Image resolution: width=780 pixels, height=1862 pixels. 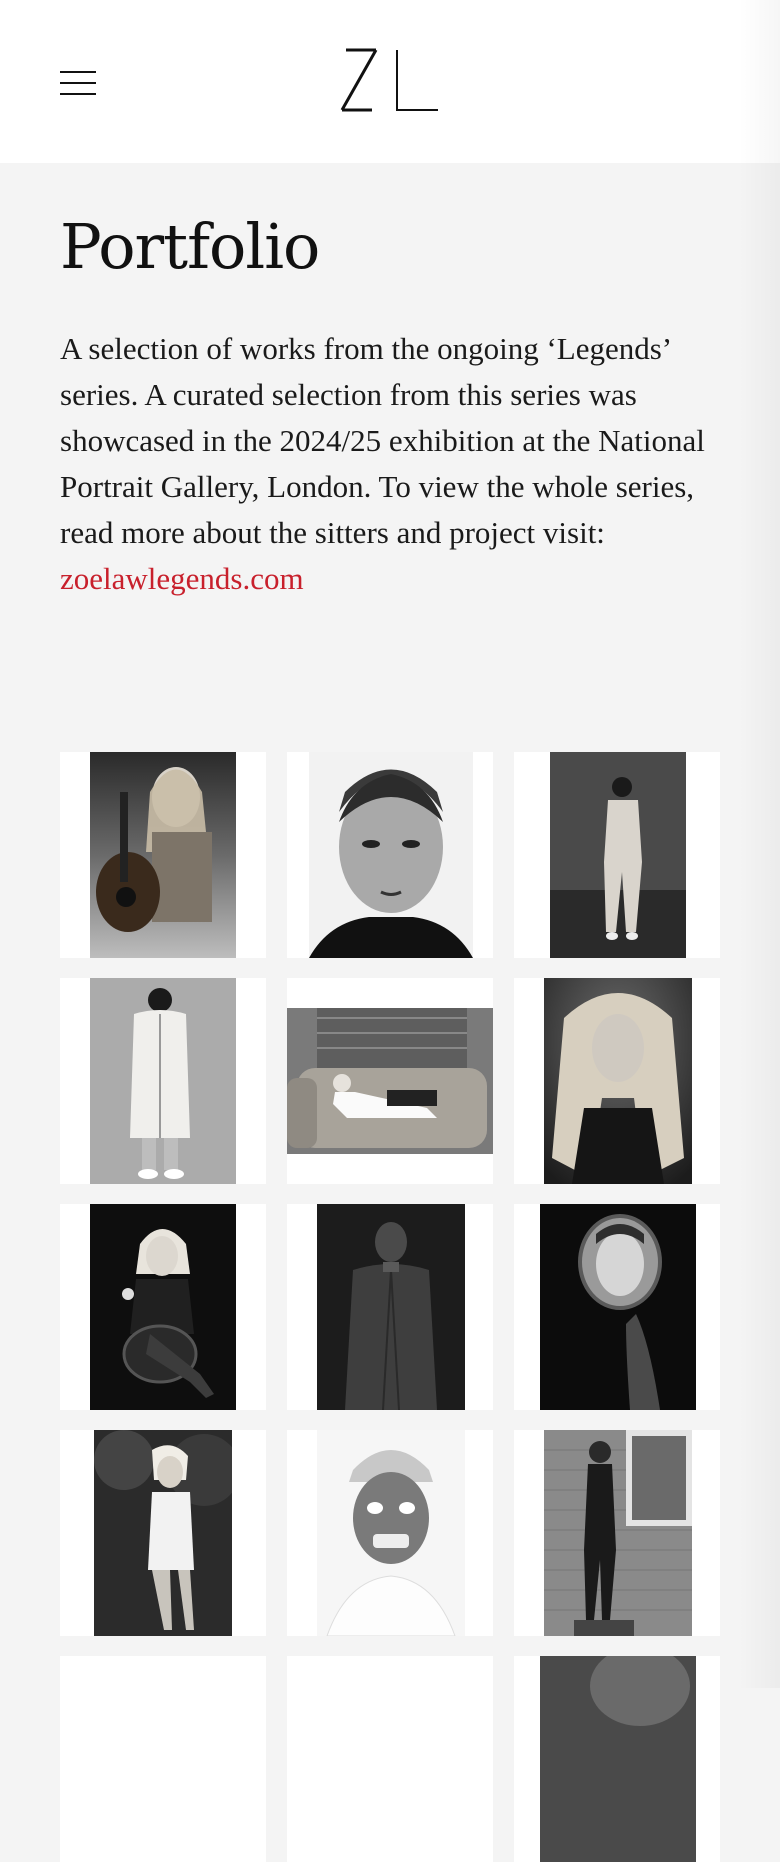 I want to click on portfolio-partial-photo, so click(x=618, y=1759).